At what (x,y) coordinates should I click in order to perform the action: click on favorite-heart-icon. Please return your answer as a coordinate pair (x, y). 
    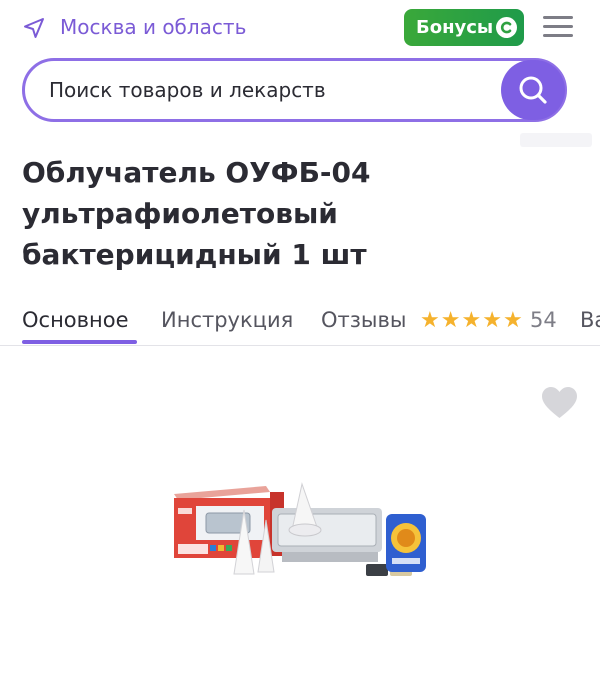
    Looking at the image, I should click on (559, 402).